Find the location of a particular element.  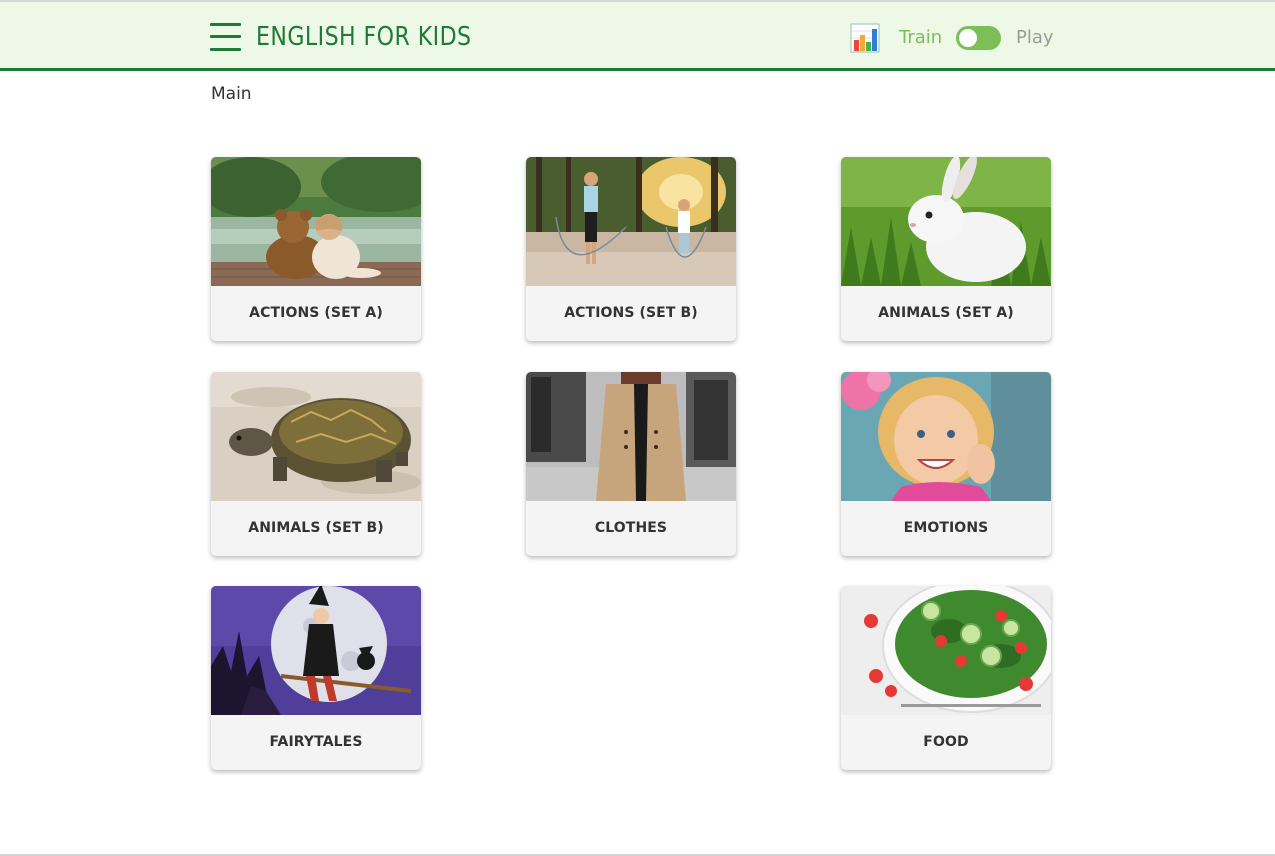

category-card: ACTIONS (SET A) is located at coordinates (316, 249).